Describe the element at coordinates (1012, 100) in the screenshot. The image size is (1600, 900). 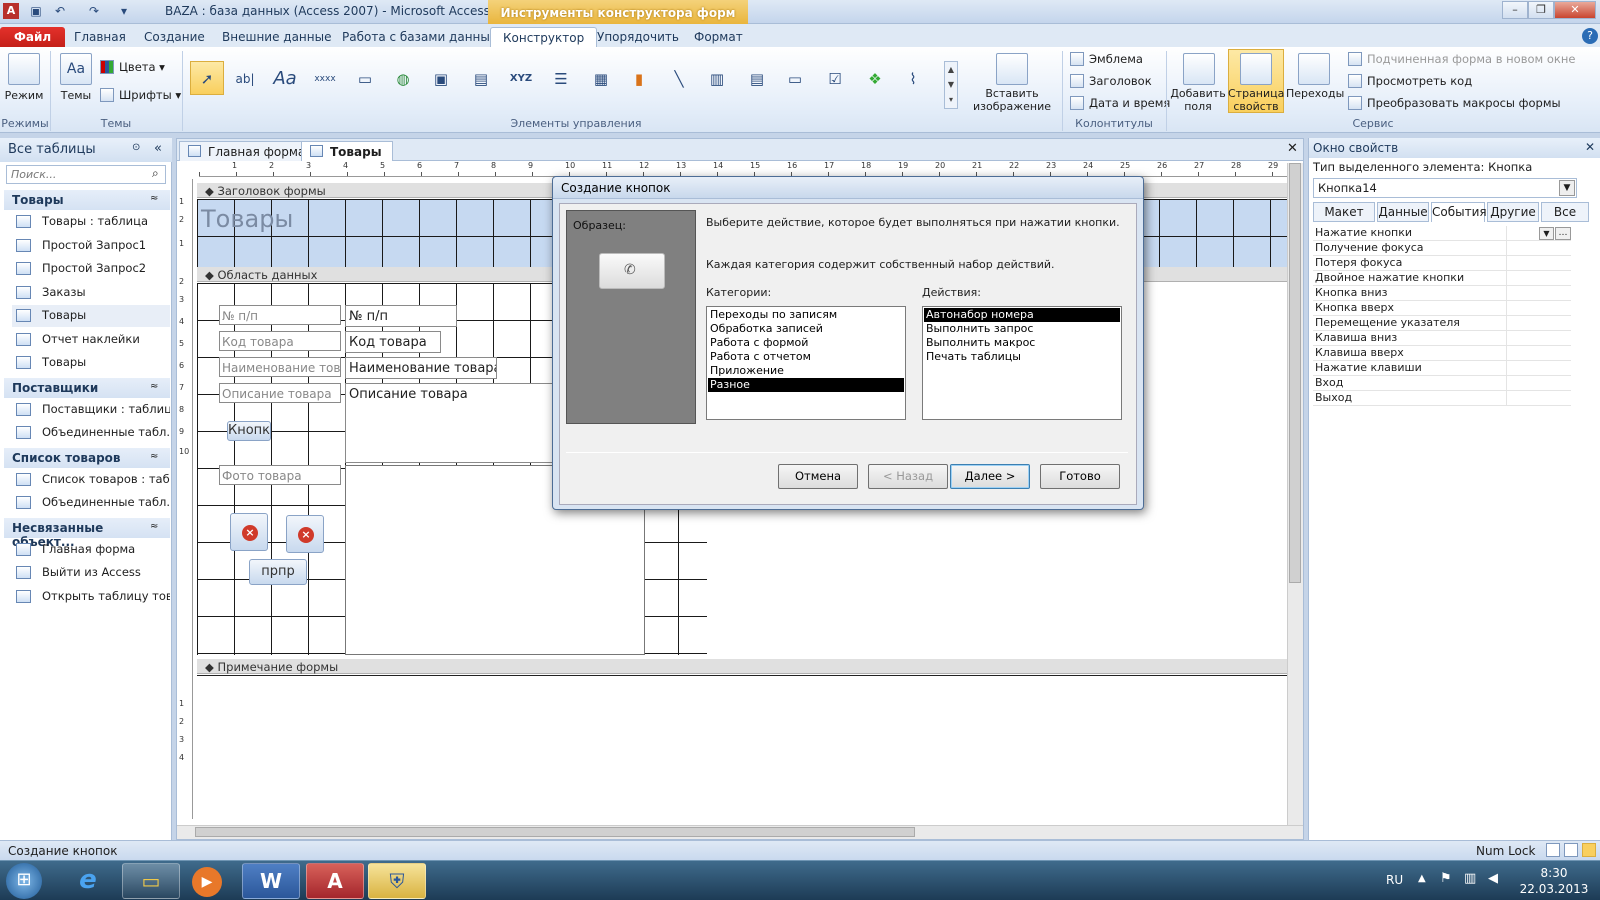
I see `insert-image-label: Вставить изображение` at that location.